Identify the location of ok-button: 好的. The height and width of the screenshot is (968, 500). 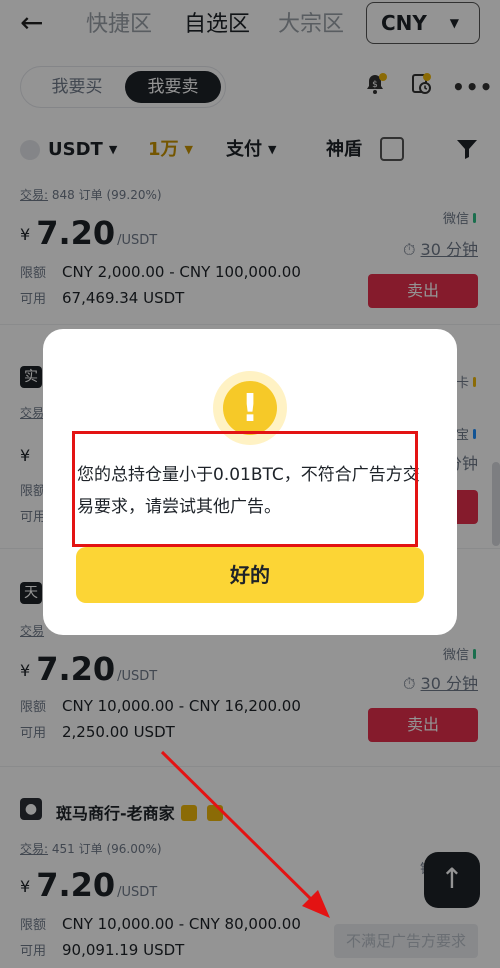
(250, 575).